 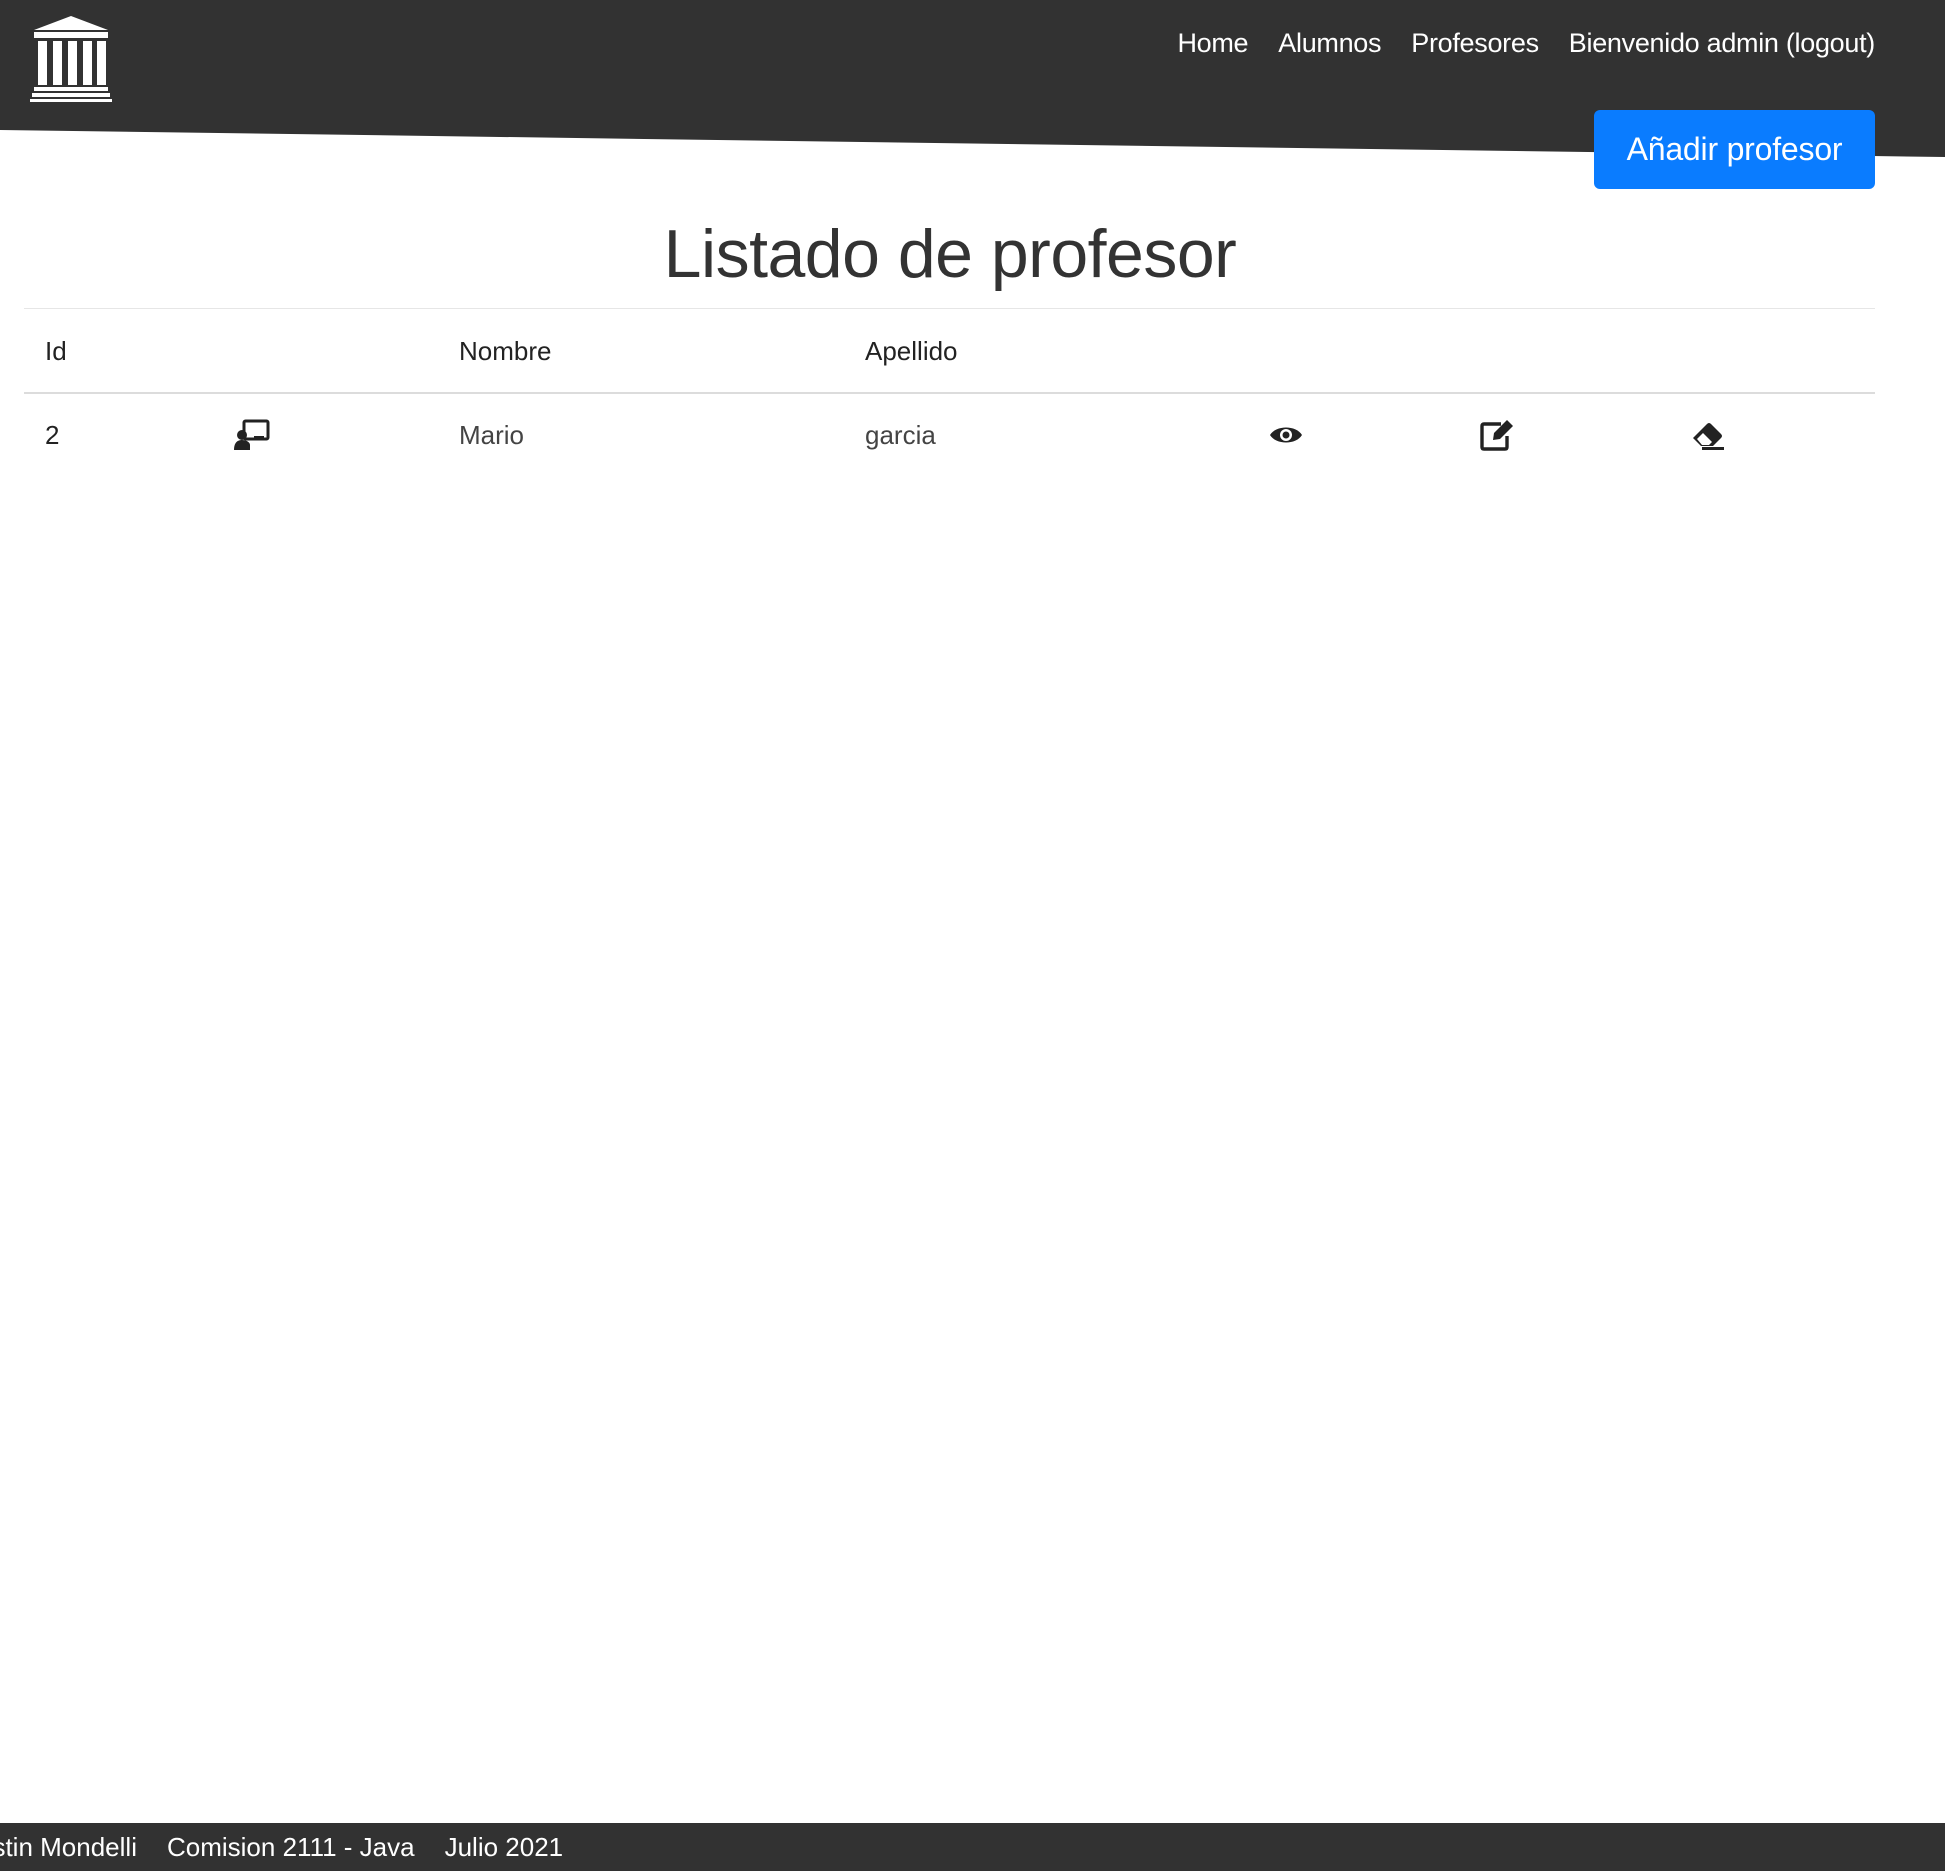 I want to click on nav-logout-link: Bienvenido admin (logout), so click(x=1722, y=43).